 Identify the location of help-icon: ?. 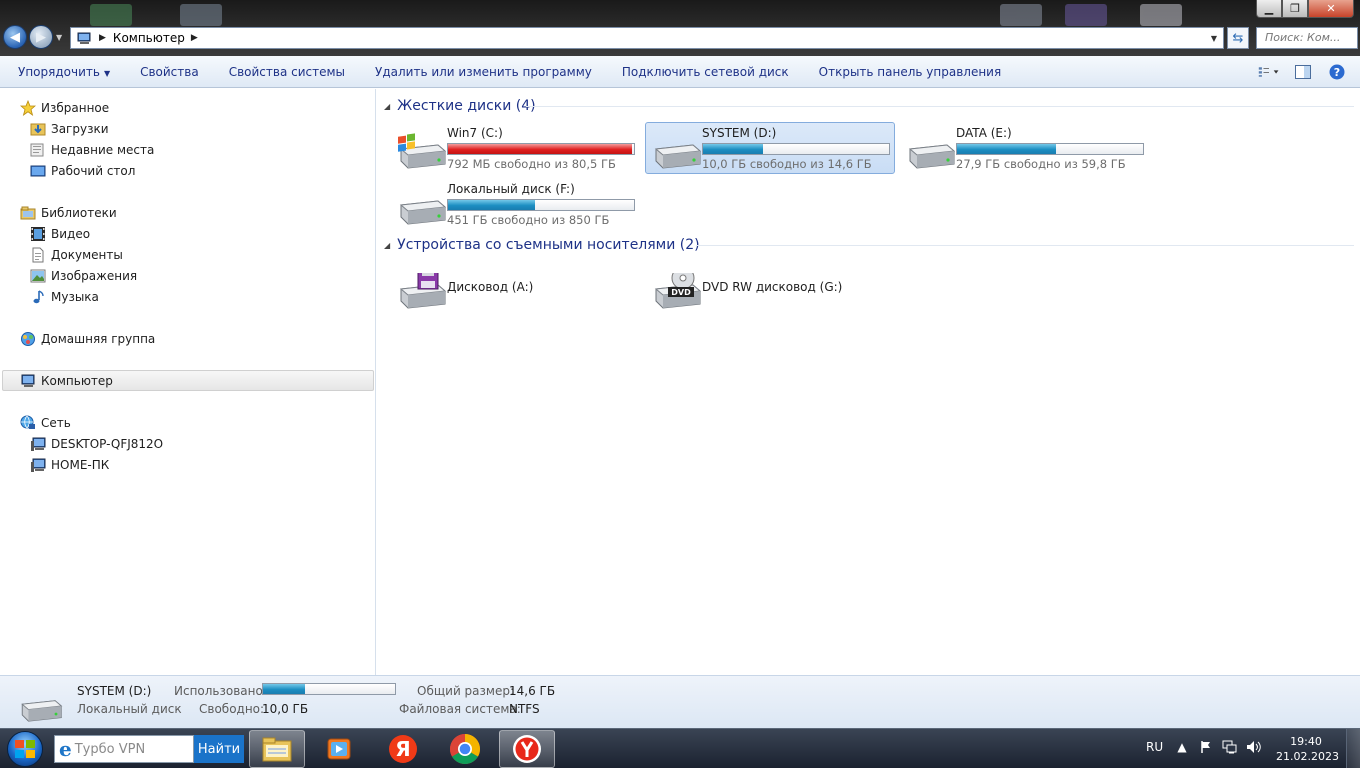
(1337, 72).